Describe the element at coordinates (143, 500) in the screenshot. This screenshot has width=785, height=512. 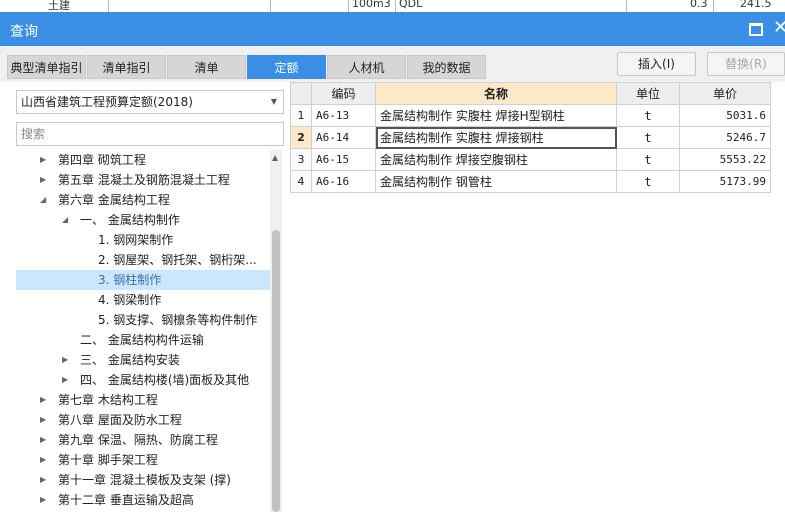
I see `tree-item: ▶ 第十二章 垂直运输及超高` at that location.